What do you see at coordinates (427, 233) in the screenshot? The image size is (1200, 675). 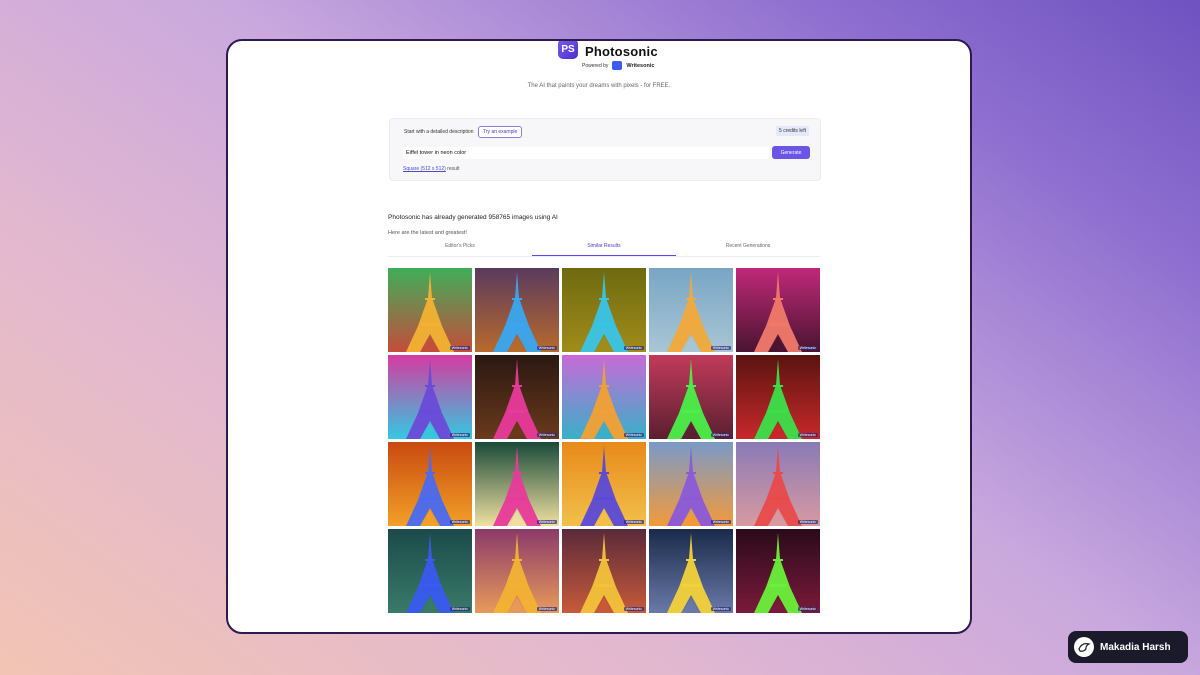 I see `stats-subtitle: Here are the latest and greatest!` at bounding box center [427, 233].